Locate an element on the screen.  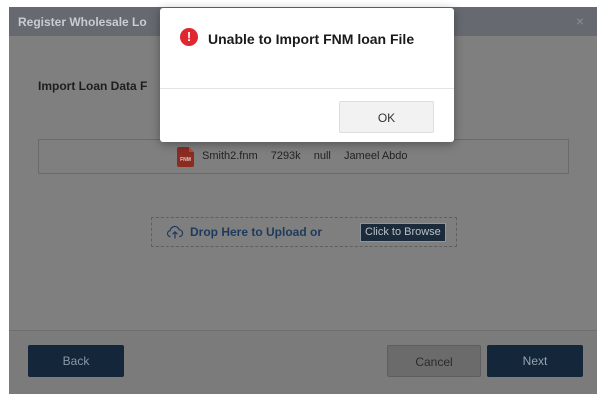
file-name: Smith2.fnm is located at coordinates (230, 156).